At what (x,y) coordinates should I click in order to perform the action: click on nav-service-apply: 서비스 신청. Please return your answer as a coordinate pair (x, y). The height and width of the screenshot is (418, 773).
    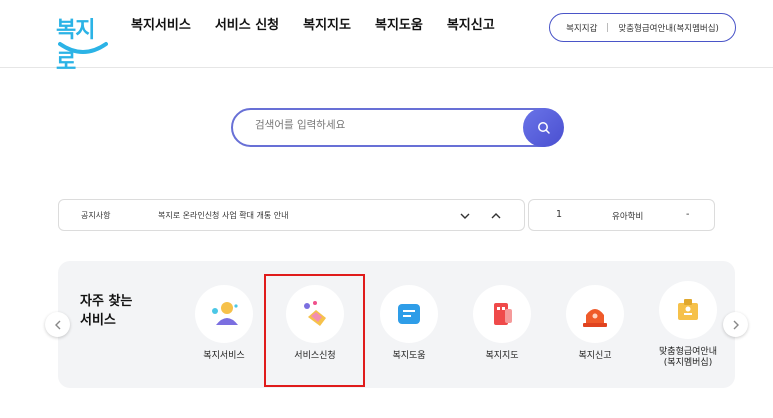
    Looking at the image, I should click on (247, 26).